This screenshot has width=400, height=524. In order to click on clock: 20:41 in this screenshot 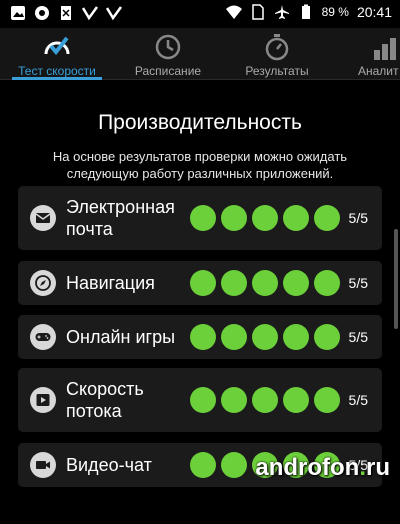, I will do `click(374, 12)`.